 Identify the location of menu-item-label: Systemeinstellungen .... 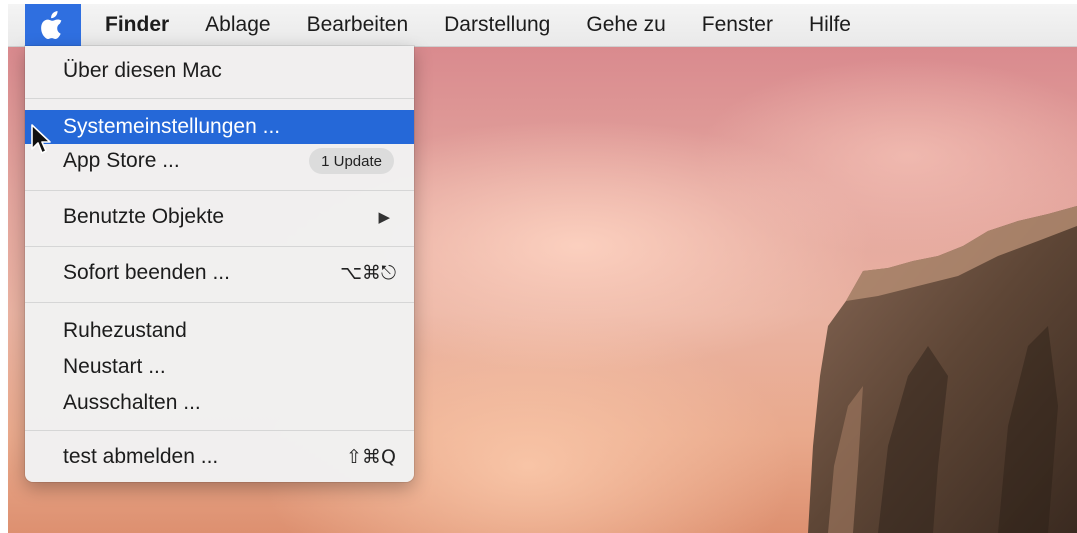
(172, 126).